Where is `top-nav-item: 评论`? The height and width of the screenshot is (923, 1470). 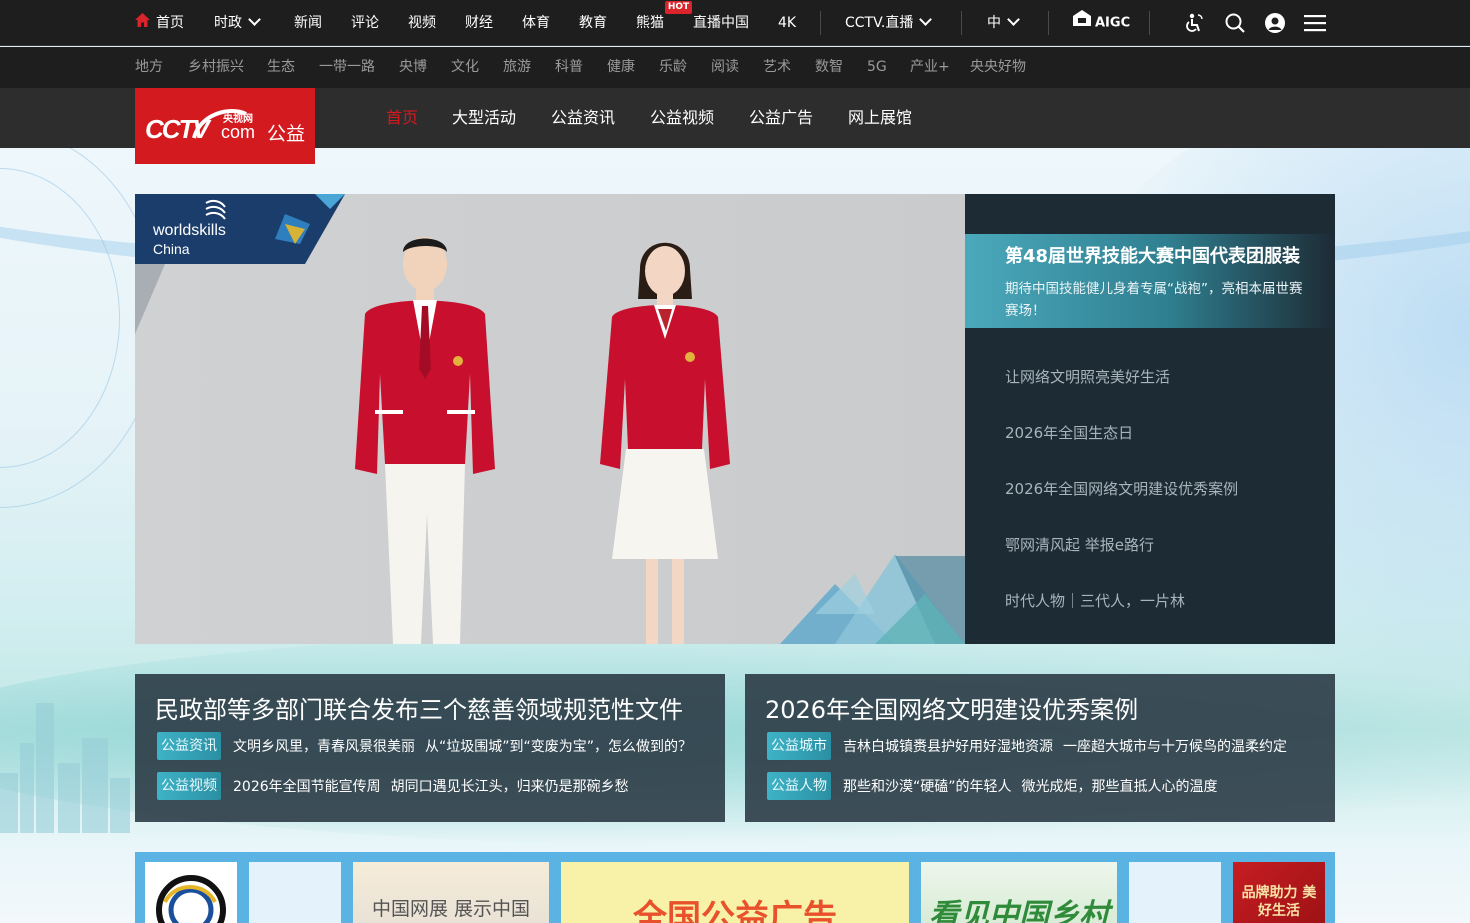
top-nav-item: 评论 is located at coordinates (365, 23).